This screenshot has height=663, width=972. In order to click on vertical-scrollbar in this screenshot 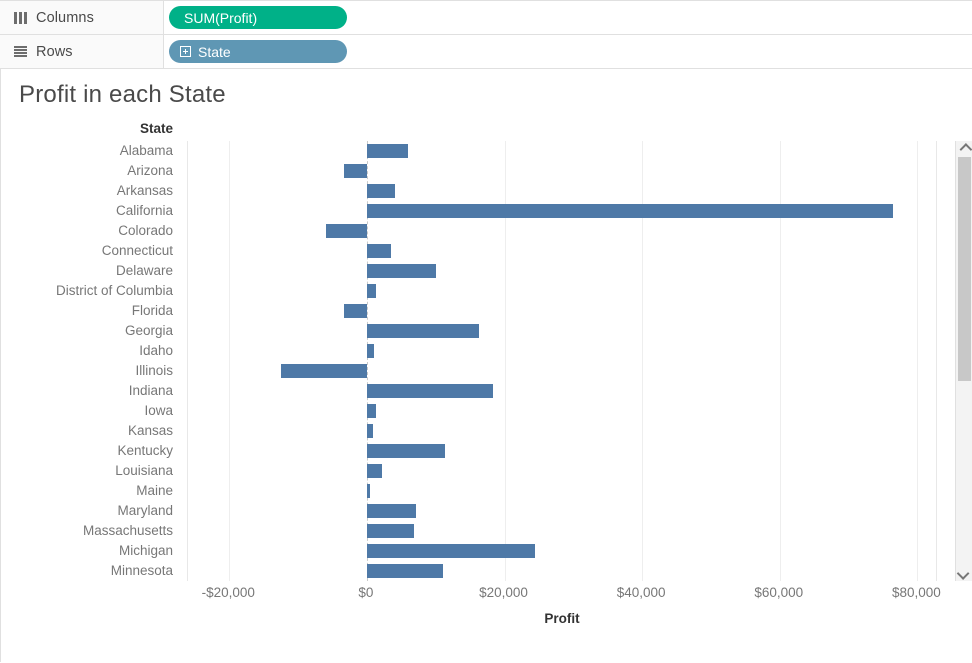, I will do `click(963, 361)`.